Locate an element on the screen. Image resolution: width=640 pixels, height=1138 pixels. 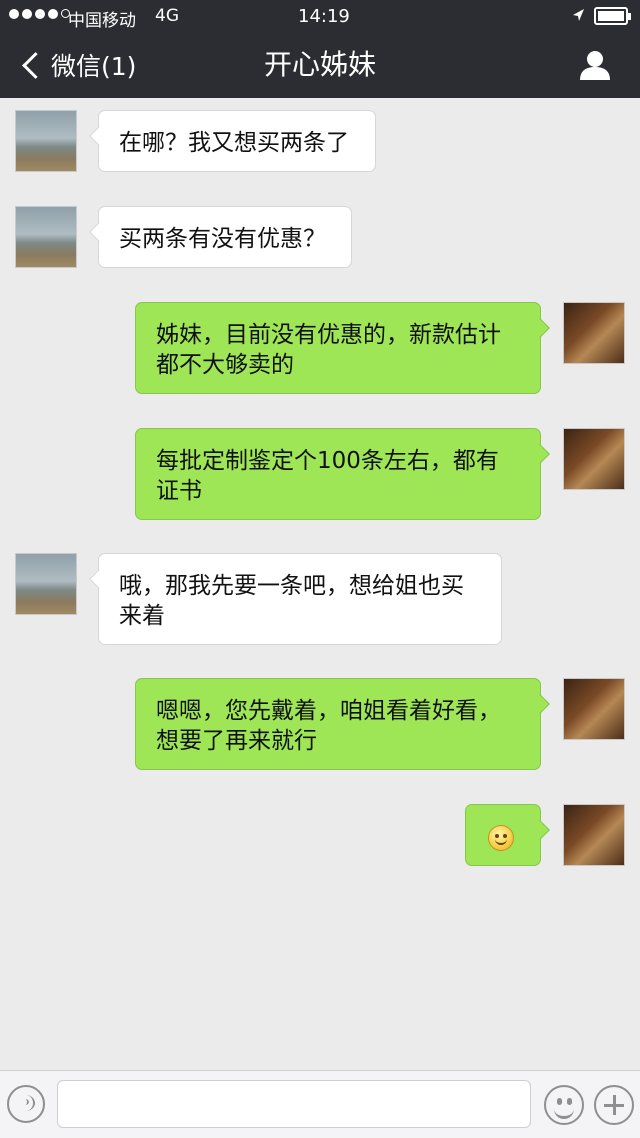
chevron-left-icon is located at coordinates (35, 65).